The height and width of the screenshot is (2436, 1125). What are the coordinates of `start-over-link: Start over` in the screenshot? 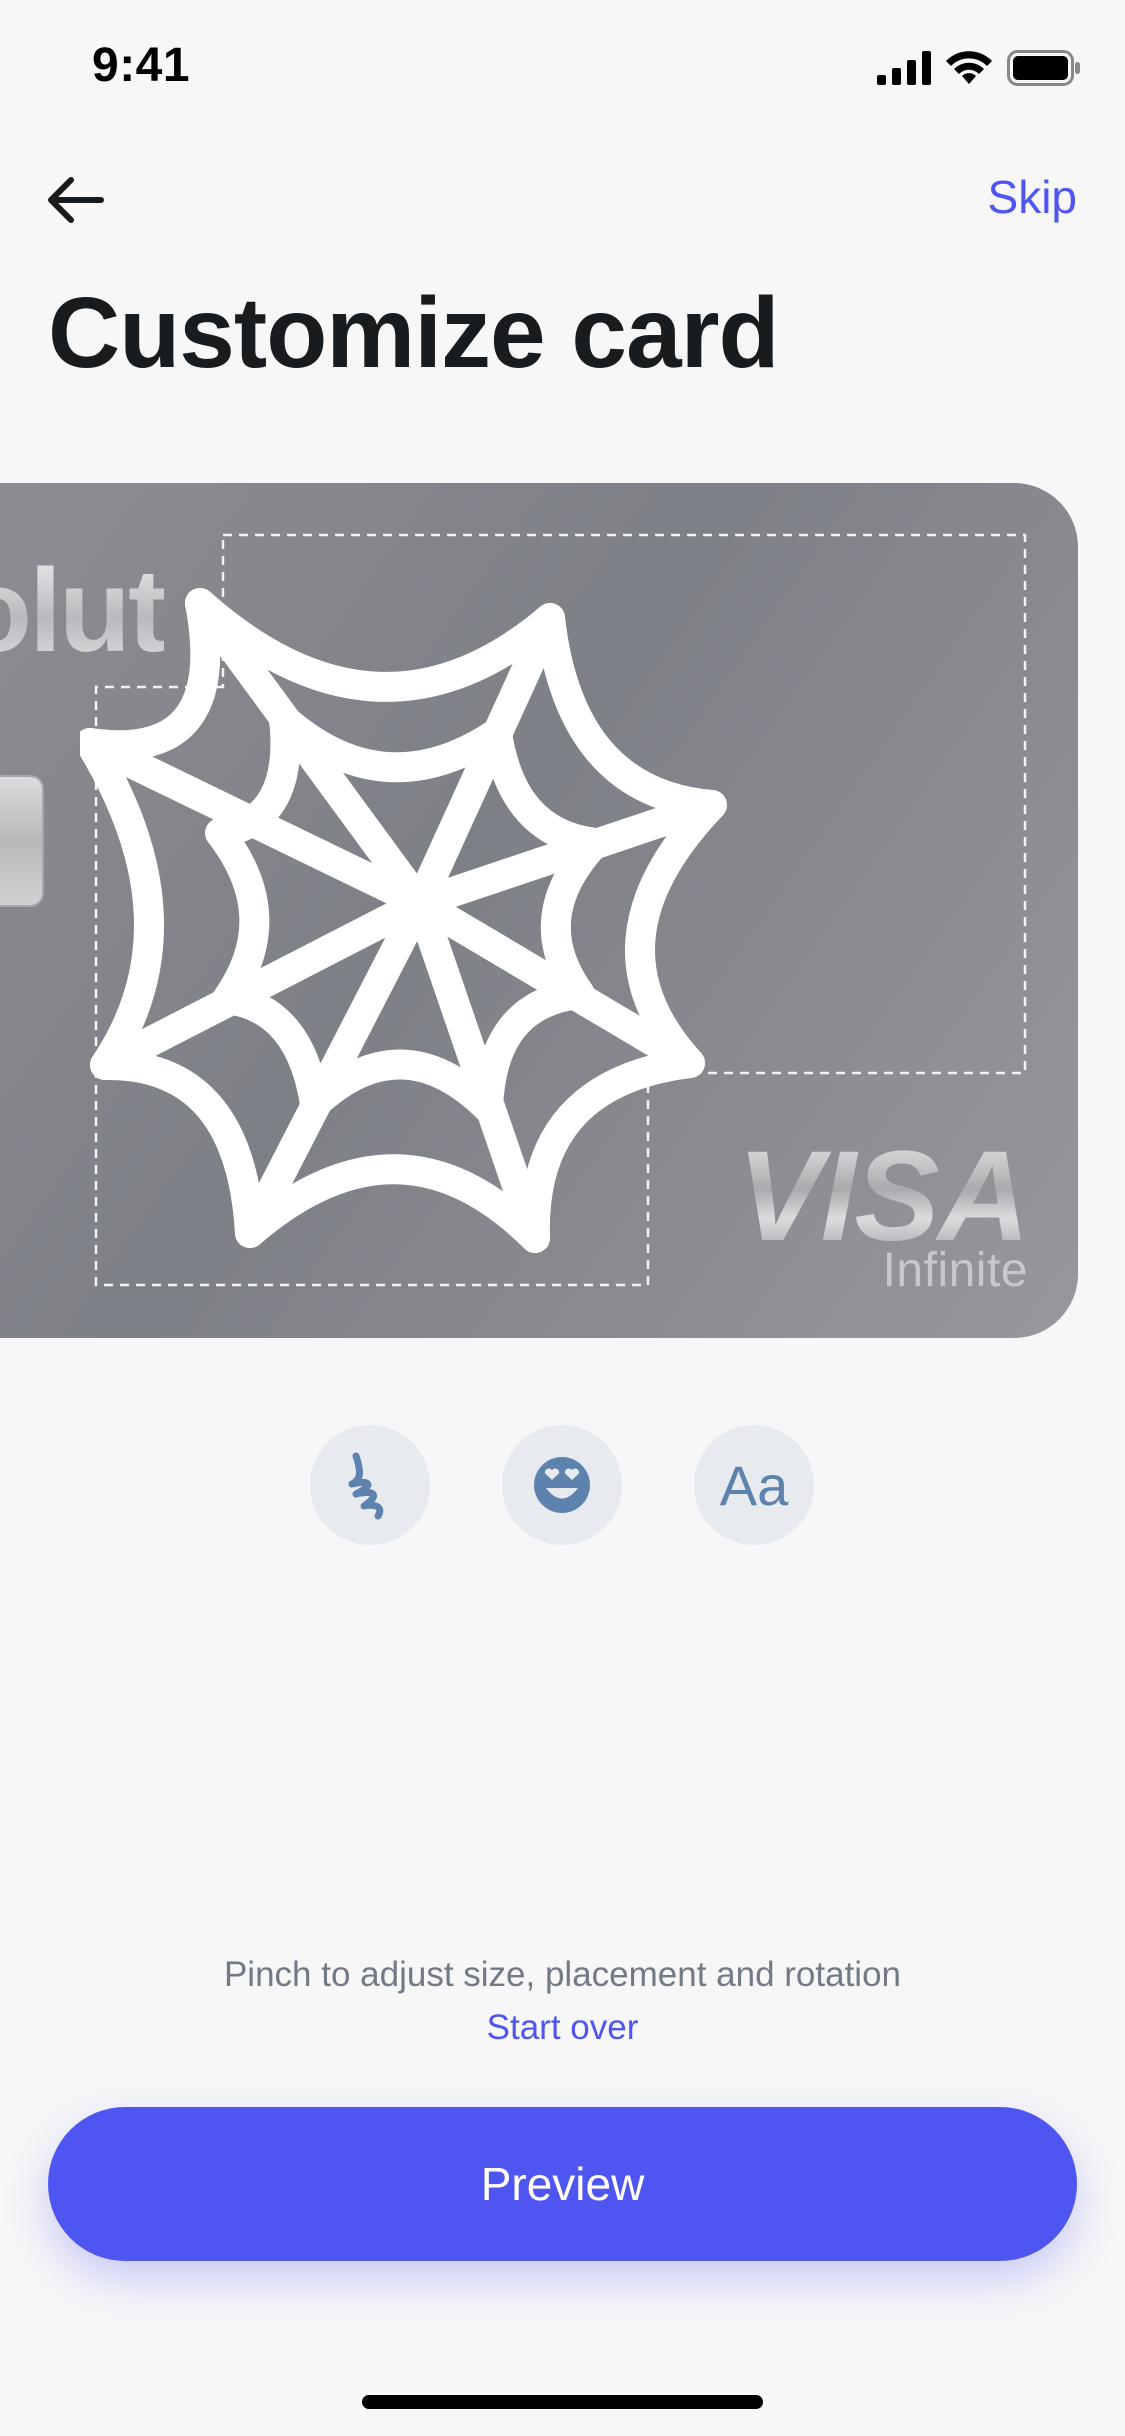 It's located at (563, 2027).